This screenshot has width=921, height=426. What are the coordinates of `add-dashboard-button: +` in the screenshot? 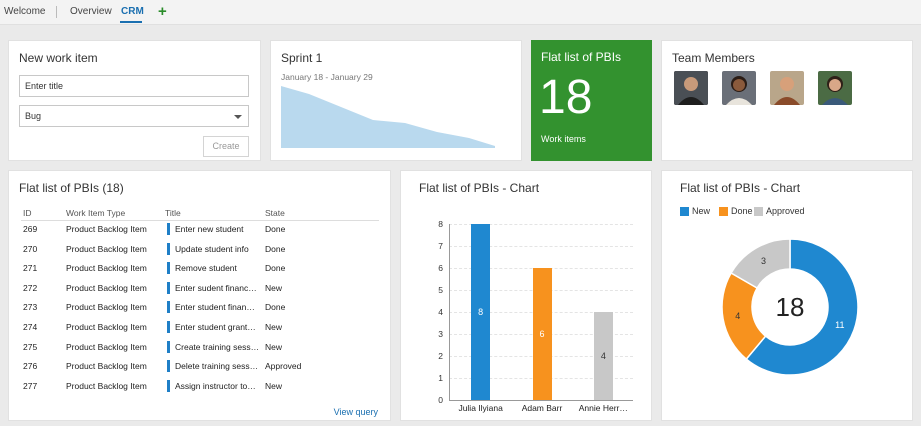 It's located at (162, 11).